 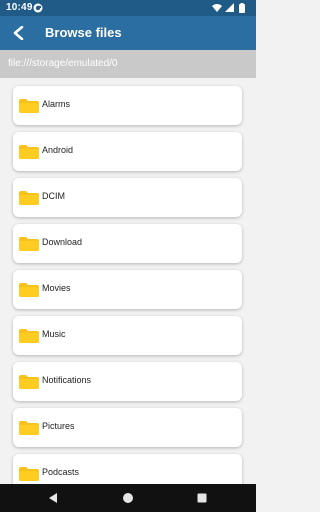 What do you see at coordinates (127, 335) in the screenshot?
I see `folder-item-music: Music` at bounding box center [127, 335].